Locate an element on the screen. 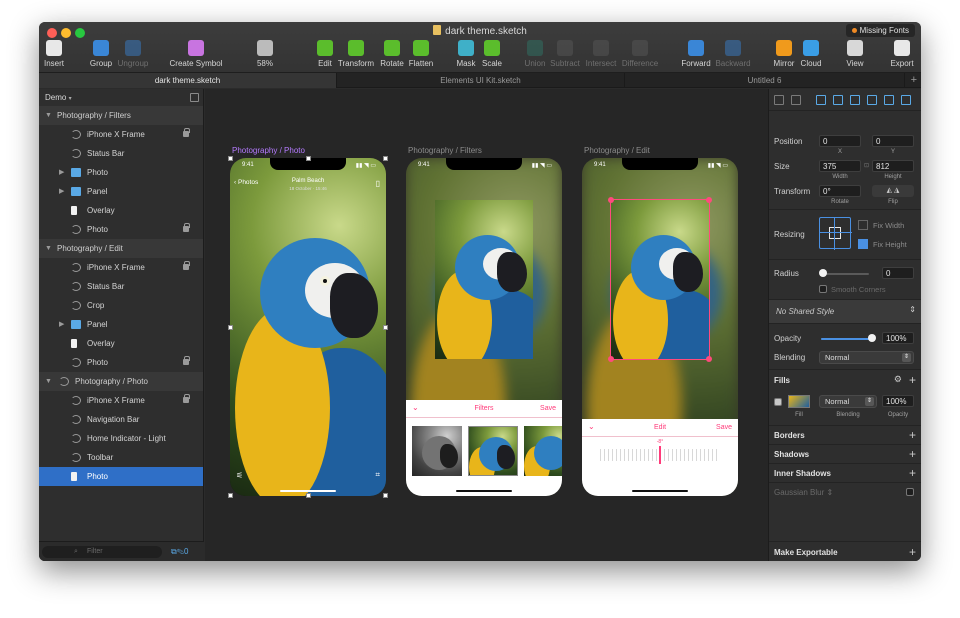 This screenshot has height=618, width=960. layer-group: ▼ Photography / Photo is located at coordinates (121, 381).